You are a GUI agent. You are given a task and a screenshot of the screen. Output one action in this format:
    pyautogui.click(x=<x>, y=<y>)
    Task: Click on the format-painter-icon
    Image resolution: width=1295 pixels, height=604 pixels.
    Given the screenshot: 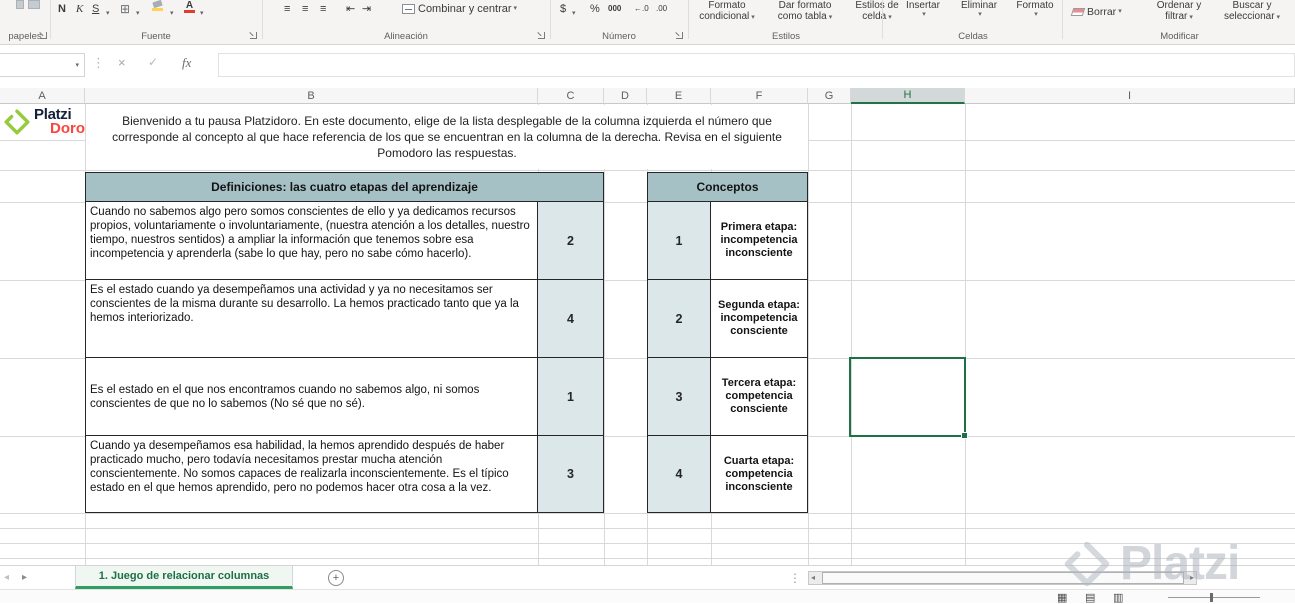 What is the action you would take?
    pyautogui.click(x=34, y=4)
    